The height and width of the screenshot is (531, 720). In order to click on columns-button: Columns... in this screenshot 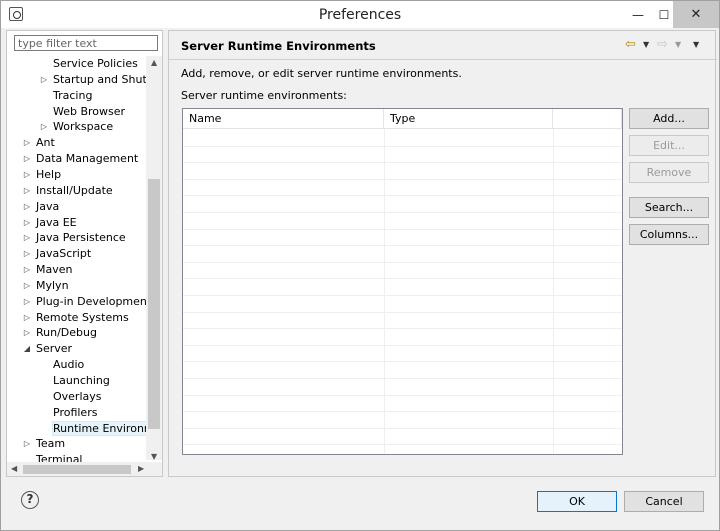, I will do `click(669, 234)`.